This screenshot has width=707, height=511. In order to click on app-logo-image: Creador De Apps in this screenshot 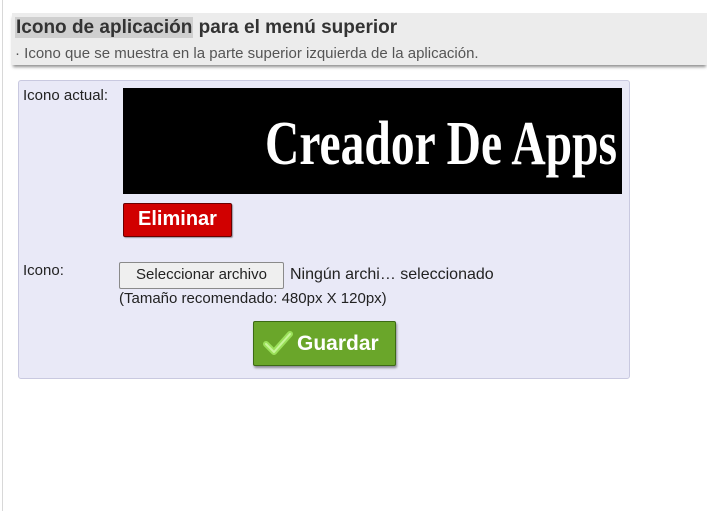, I will do `click(372, 141)`.